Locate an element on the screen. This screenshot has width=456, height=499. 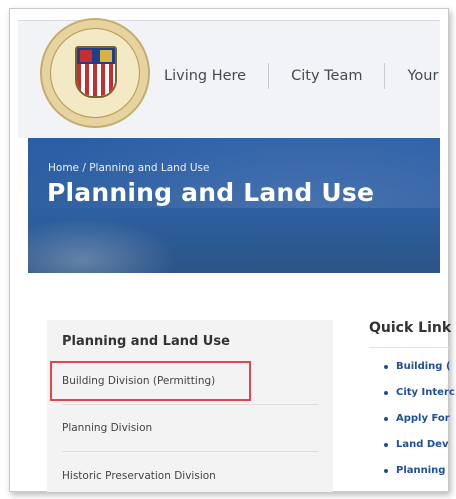
highlight-box is located at coordinates (150, 381).